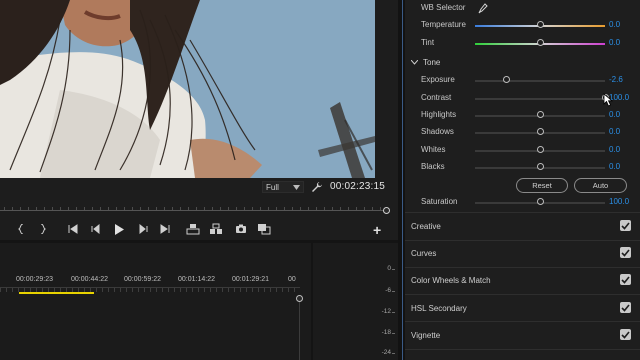  I want to click on go-to-in-icon, so click(73, 229).